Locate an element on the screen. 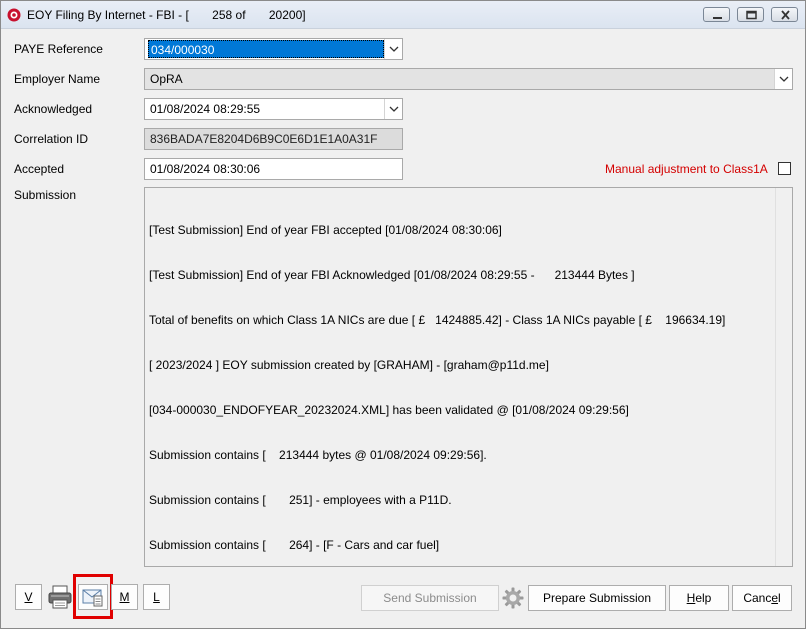 Image resolution: width=806 pixels, height=629 pixels. paye-dropdown-button is located at coordinates (393, 49).